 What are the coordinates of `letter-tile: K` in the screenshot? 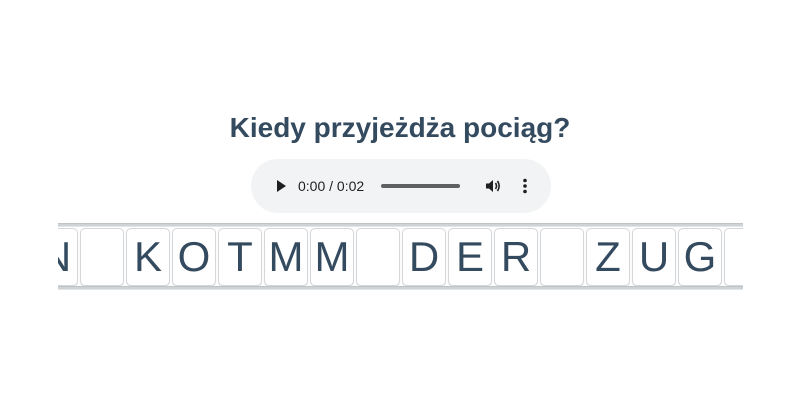 It's located at (148, 257).